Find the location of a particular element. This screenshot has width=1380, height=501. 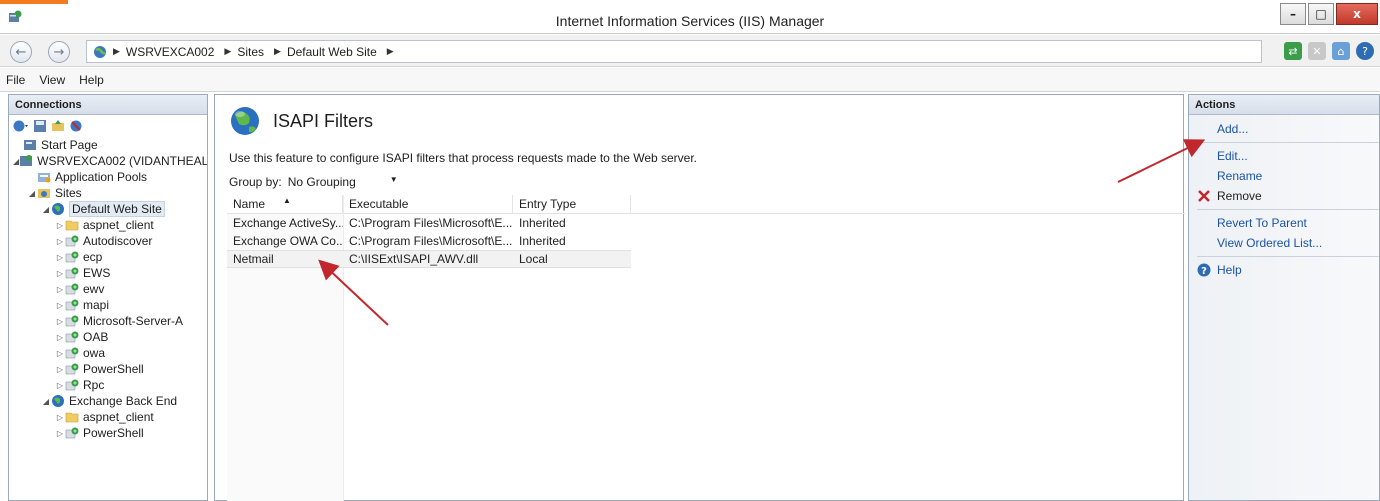

tree-node: Start Page is located at coordinates (108, 145).